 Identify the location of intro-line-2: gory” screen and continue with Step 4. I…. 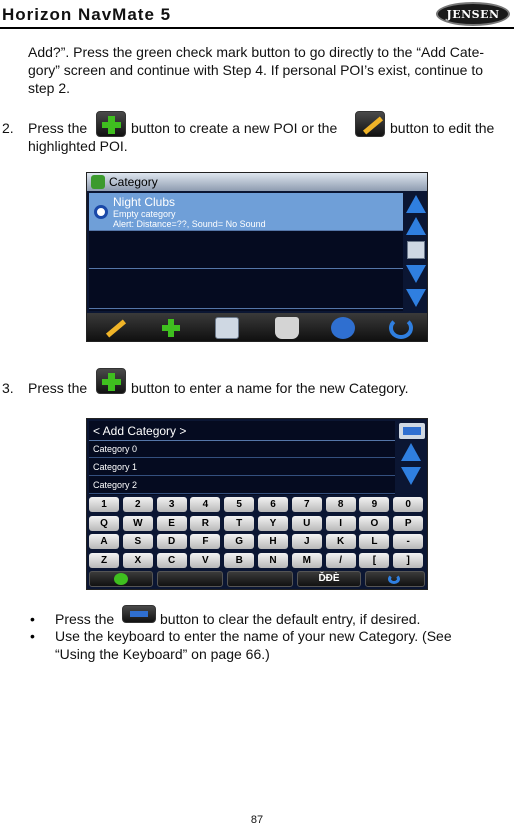
(255, 70).